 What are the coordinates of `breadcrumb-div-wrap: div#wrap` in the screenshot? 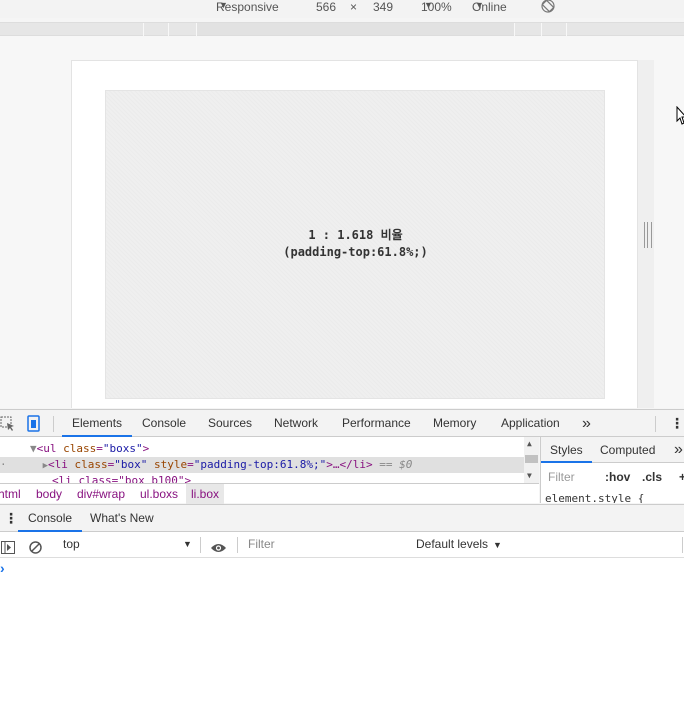 It's located at (101, 494).